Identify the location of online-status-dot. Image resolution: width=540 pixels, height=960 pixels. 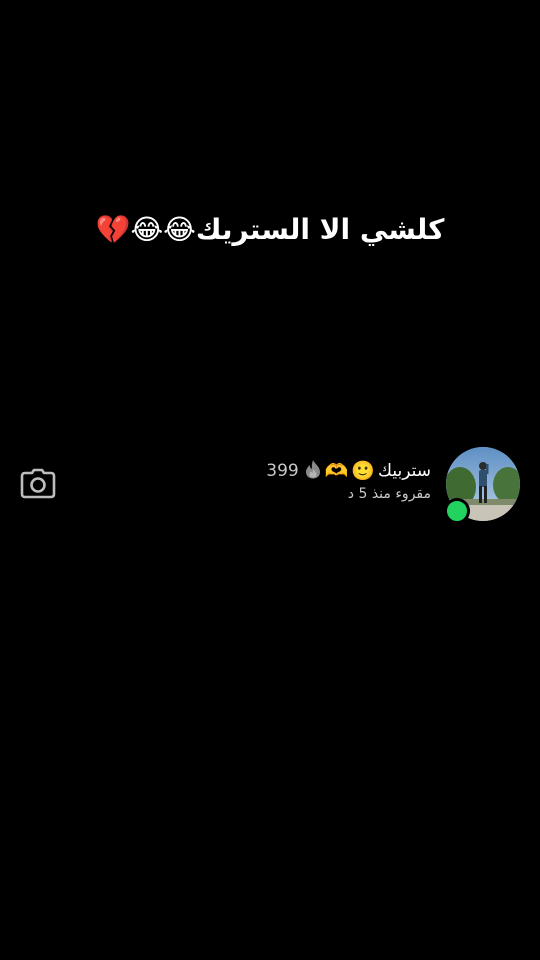
(457, 511).